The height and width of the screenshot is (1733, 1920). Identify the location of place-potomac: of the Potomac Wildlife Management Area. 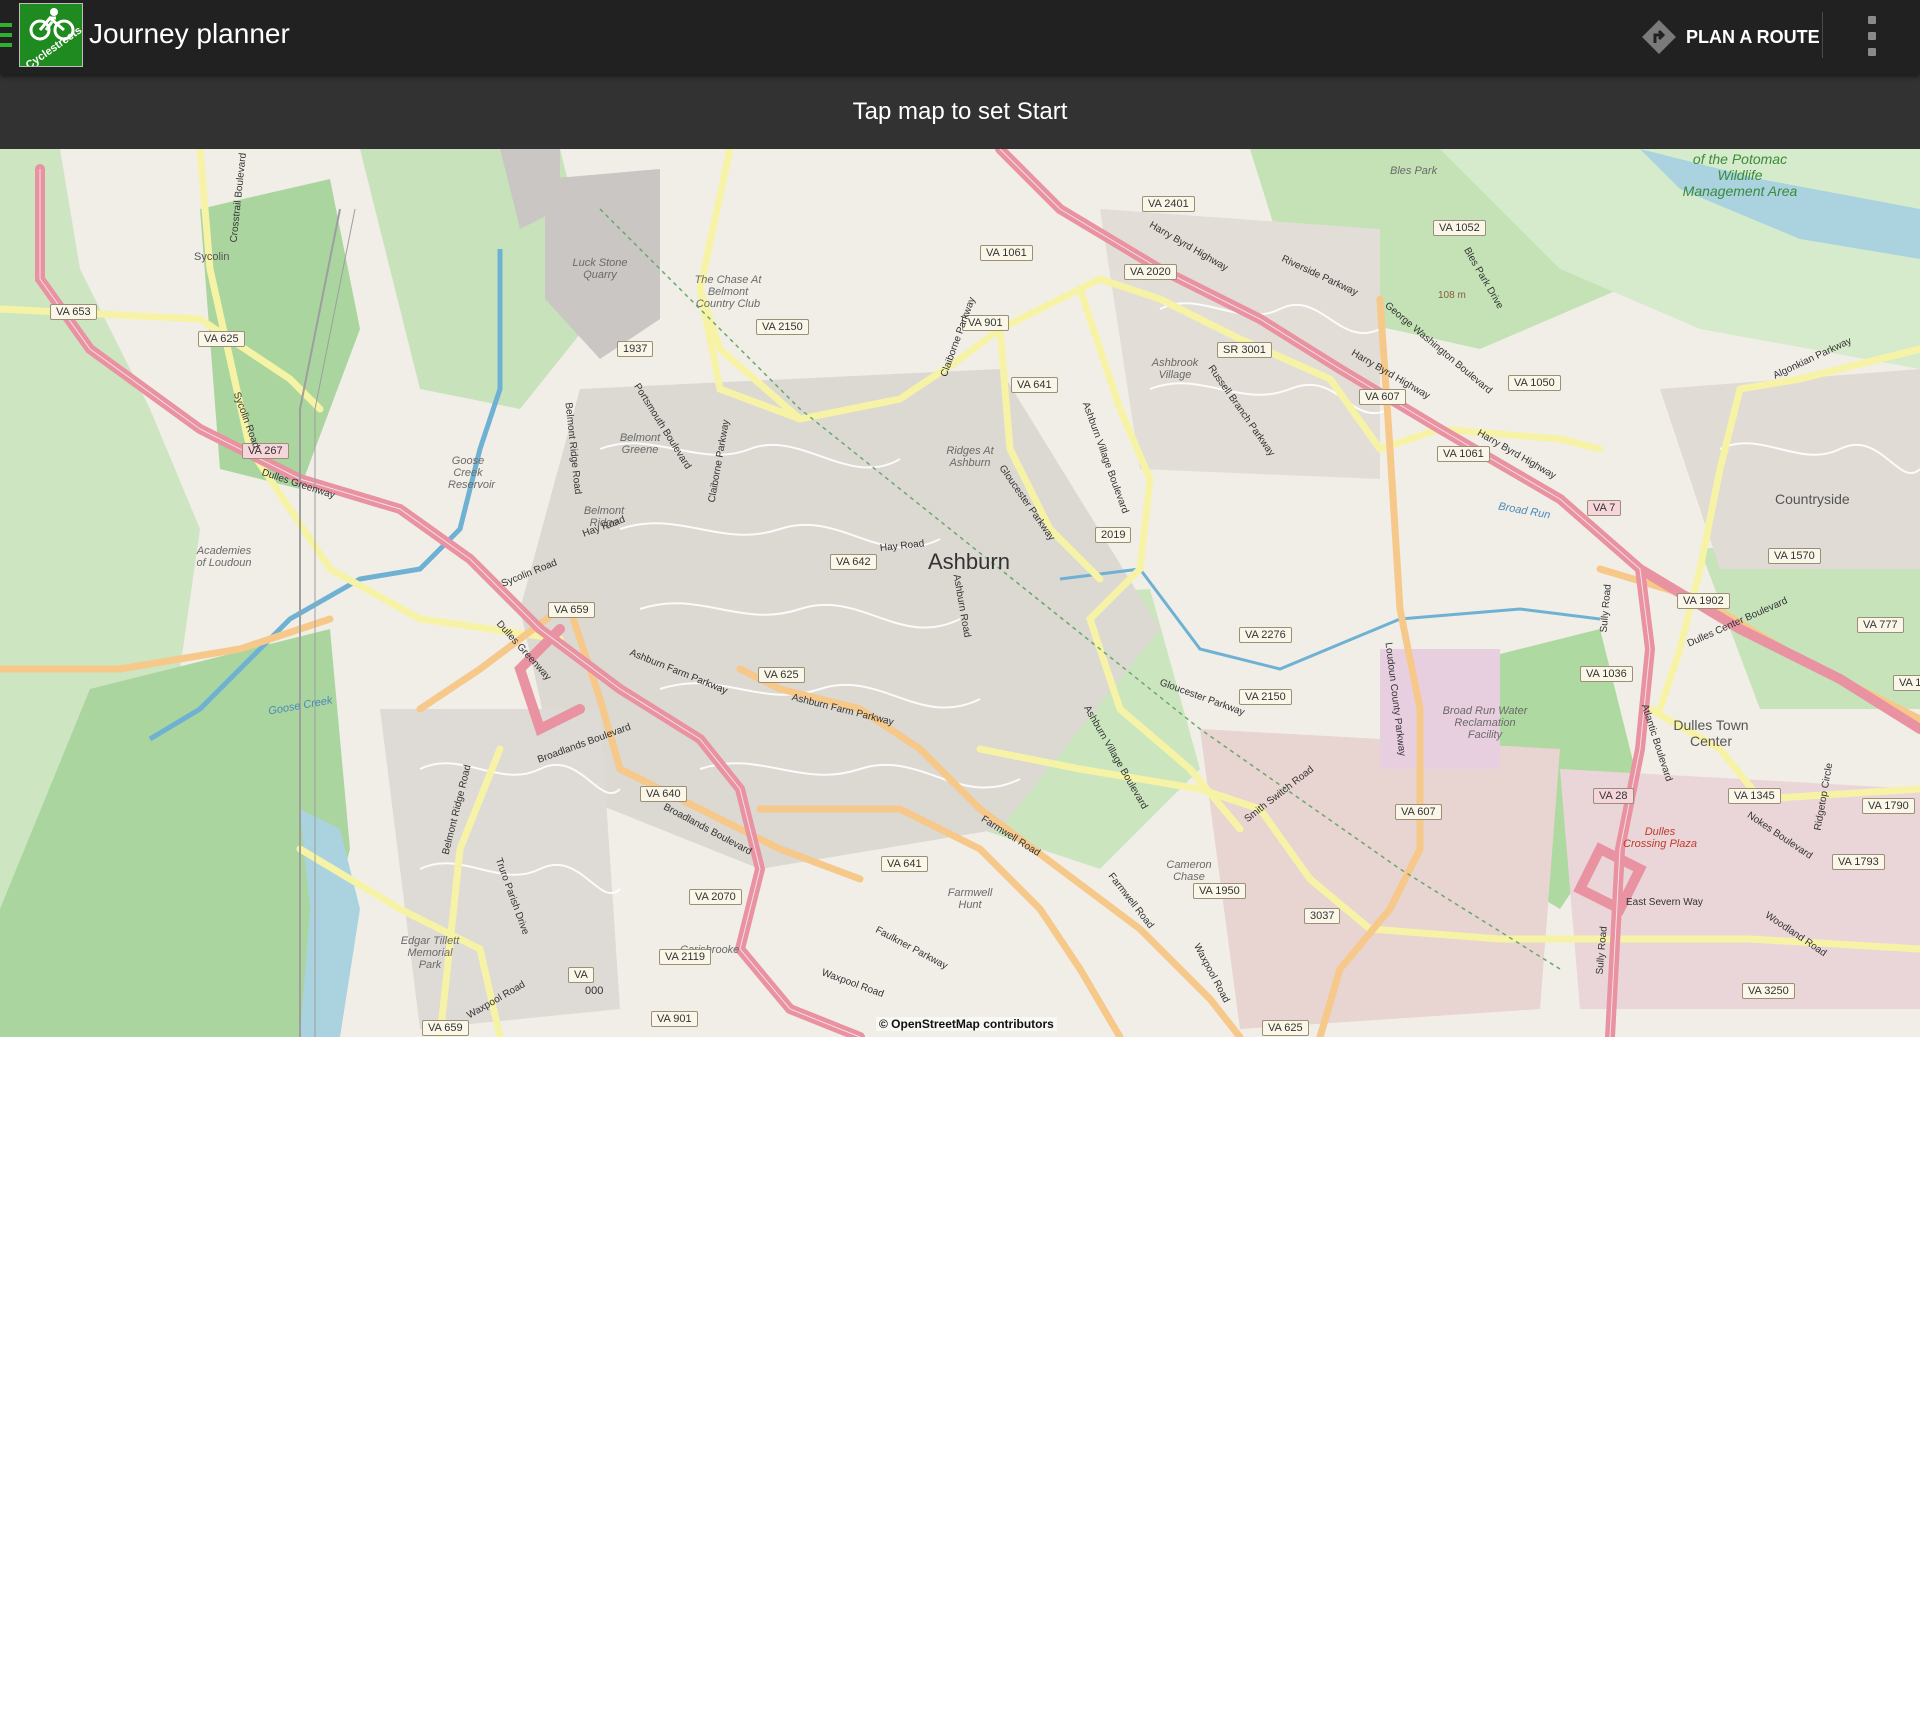
(1740, 175).